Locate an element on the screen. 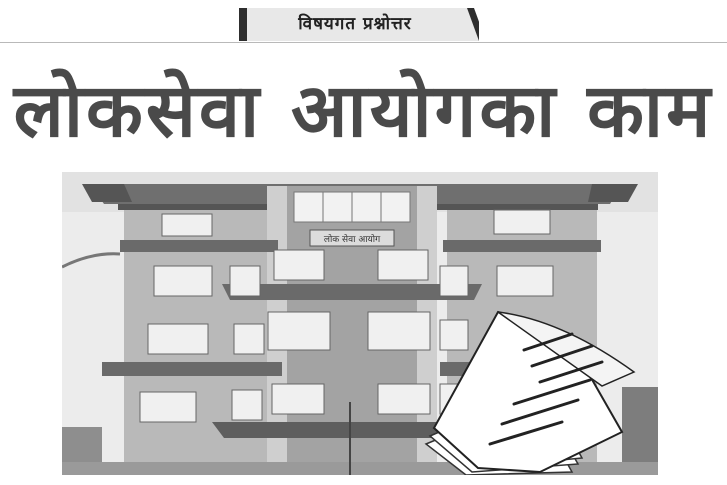  section-tag: विषयगत प्रश्नोत्तर is located at coordinates (359, 24).